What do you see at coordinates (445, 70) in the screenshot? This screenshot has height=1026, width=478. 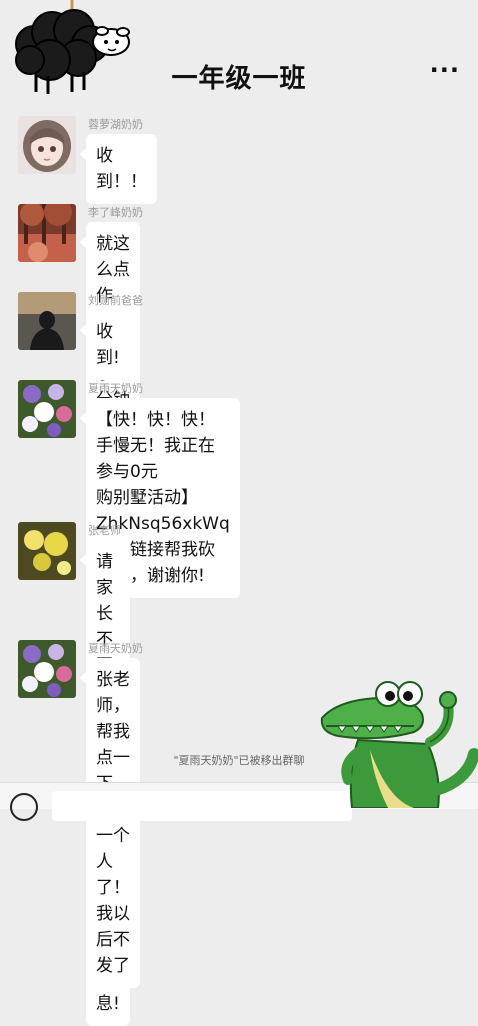 I see `more-options-icon: ···` at bounding box center [445, 70].